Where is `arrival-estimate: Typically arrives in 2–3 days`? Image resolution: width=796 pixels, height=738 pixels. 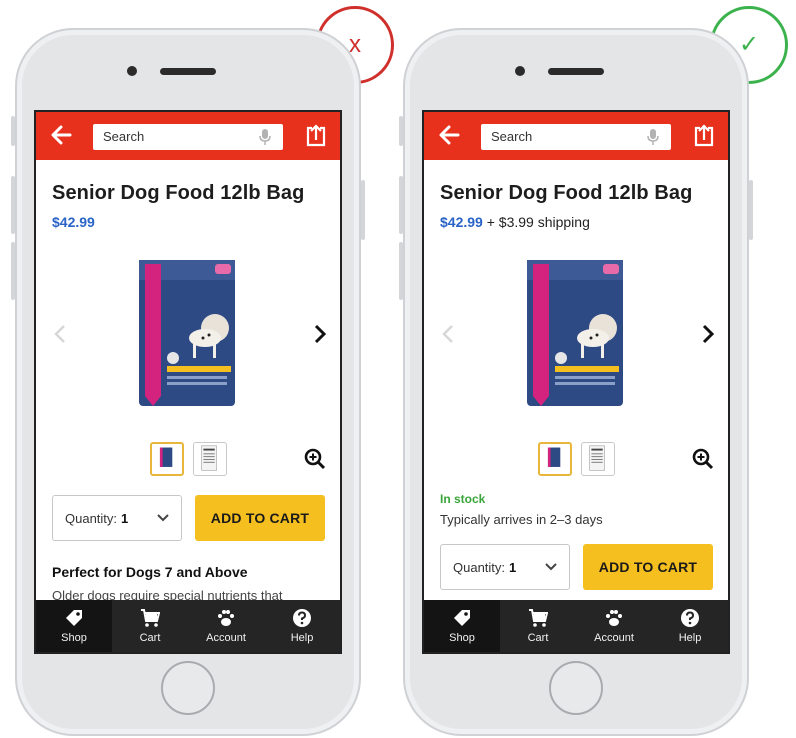 arrival-estimate: Typically arrives in 2–3 days is located at coordinates (521, 519).